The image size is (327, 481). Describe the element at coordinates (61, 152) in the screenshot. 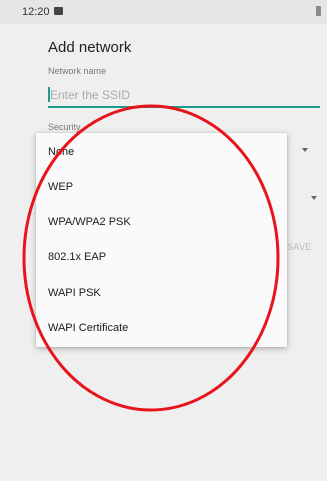

I see `dropdown-option-none: None` at that location.